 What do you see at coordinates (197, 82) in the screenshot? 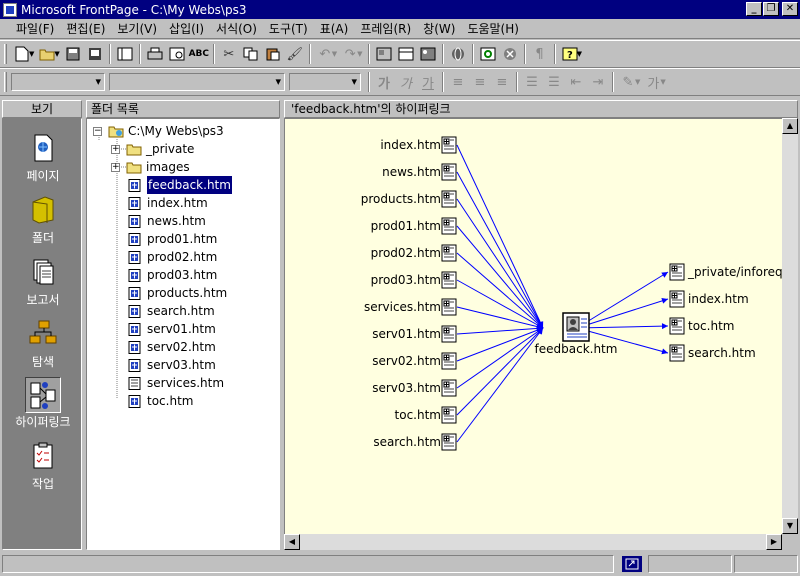
I see `font-select` at bounding box center [197, 82].